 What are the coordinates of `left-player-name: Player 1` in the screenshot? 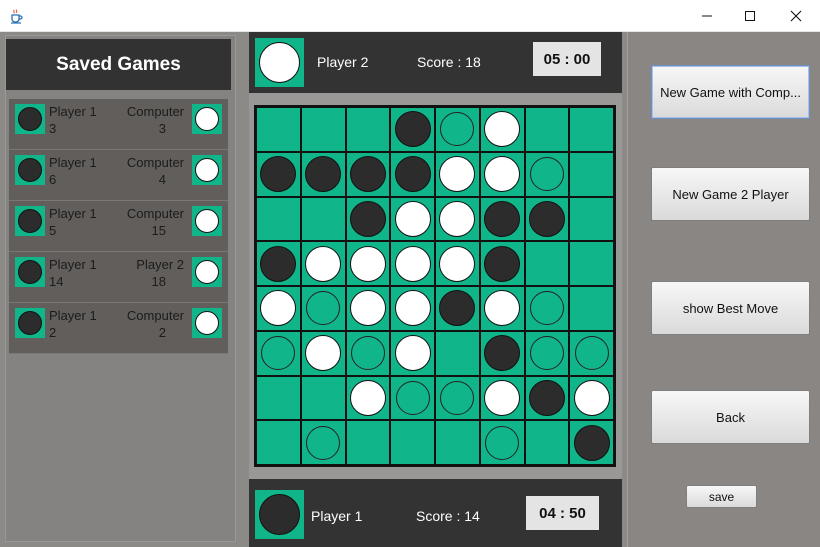 It's located at (73, 264).